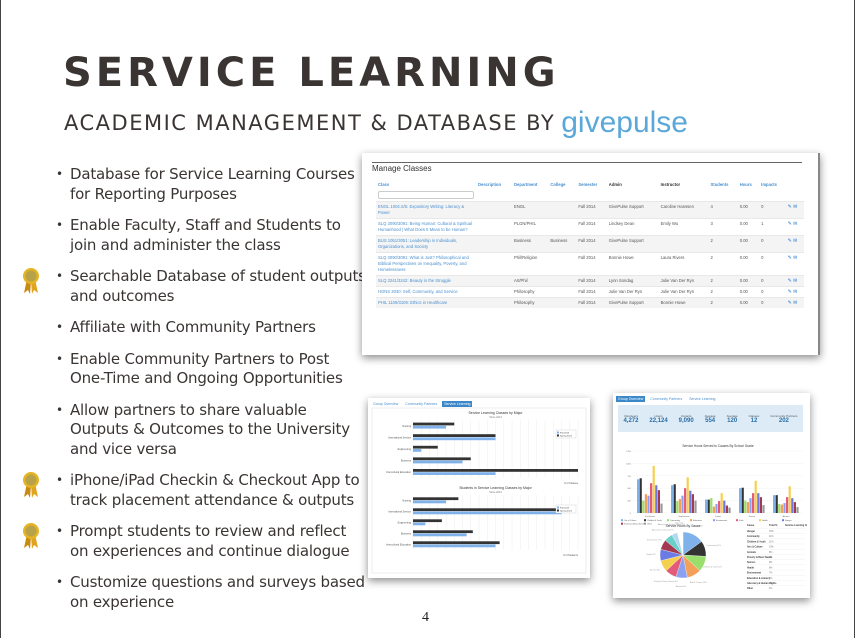 The height and width of the screenshot is (638, 855). I want to click on cause-total: 6%, so click(770, 579).